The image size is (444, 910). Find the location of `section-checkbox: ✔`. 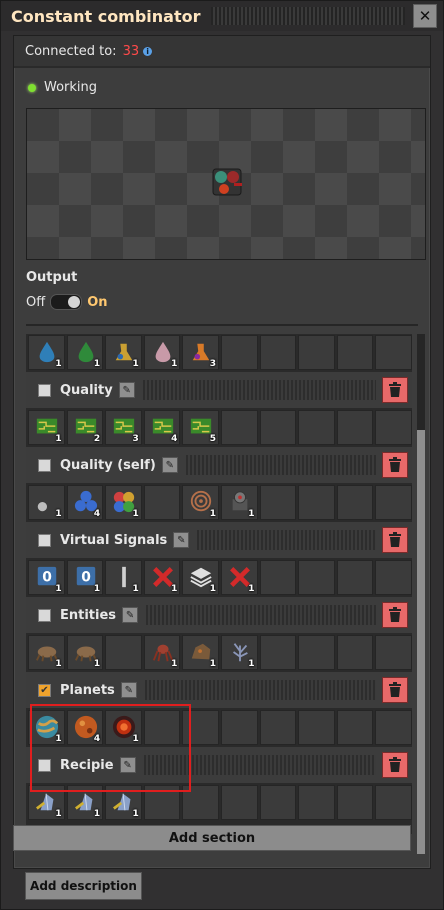

section-checkbox: ✔ is located at coordinates (44, 690).